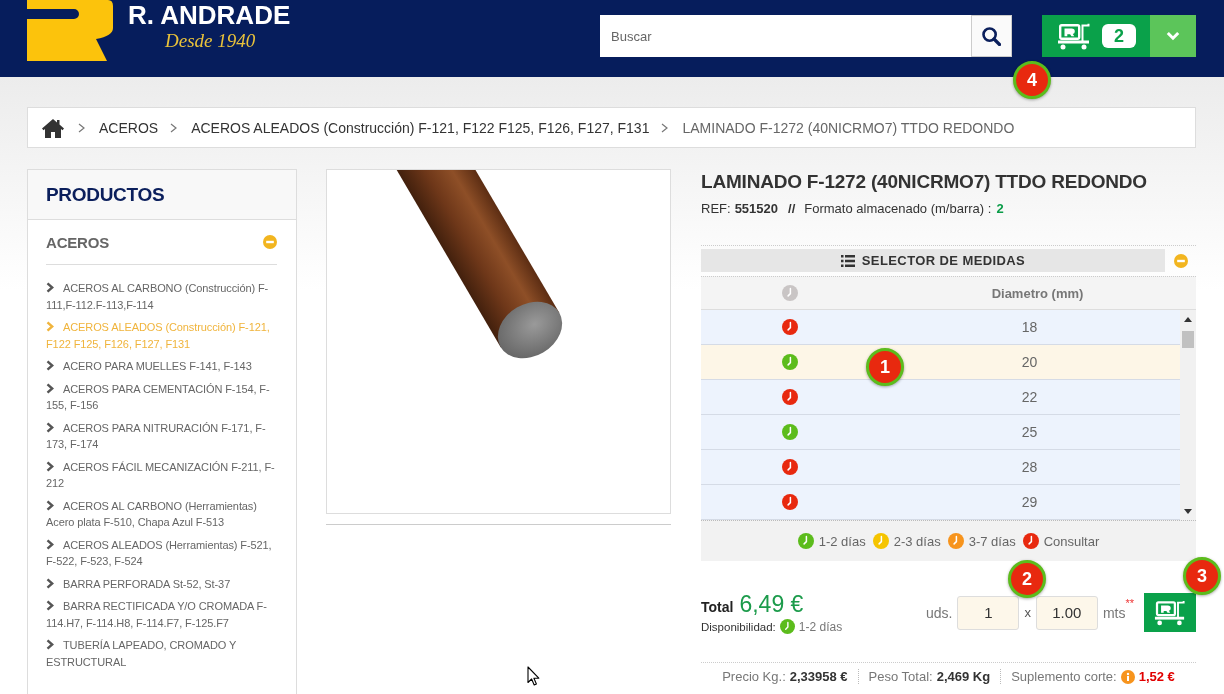 The height and width of the screenshot is (694, 1224). I want to click on table-cell: 25, so click(1029, 432).